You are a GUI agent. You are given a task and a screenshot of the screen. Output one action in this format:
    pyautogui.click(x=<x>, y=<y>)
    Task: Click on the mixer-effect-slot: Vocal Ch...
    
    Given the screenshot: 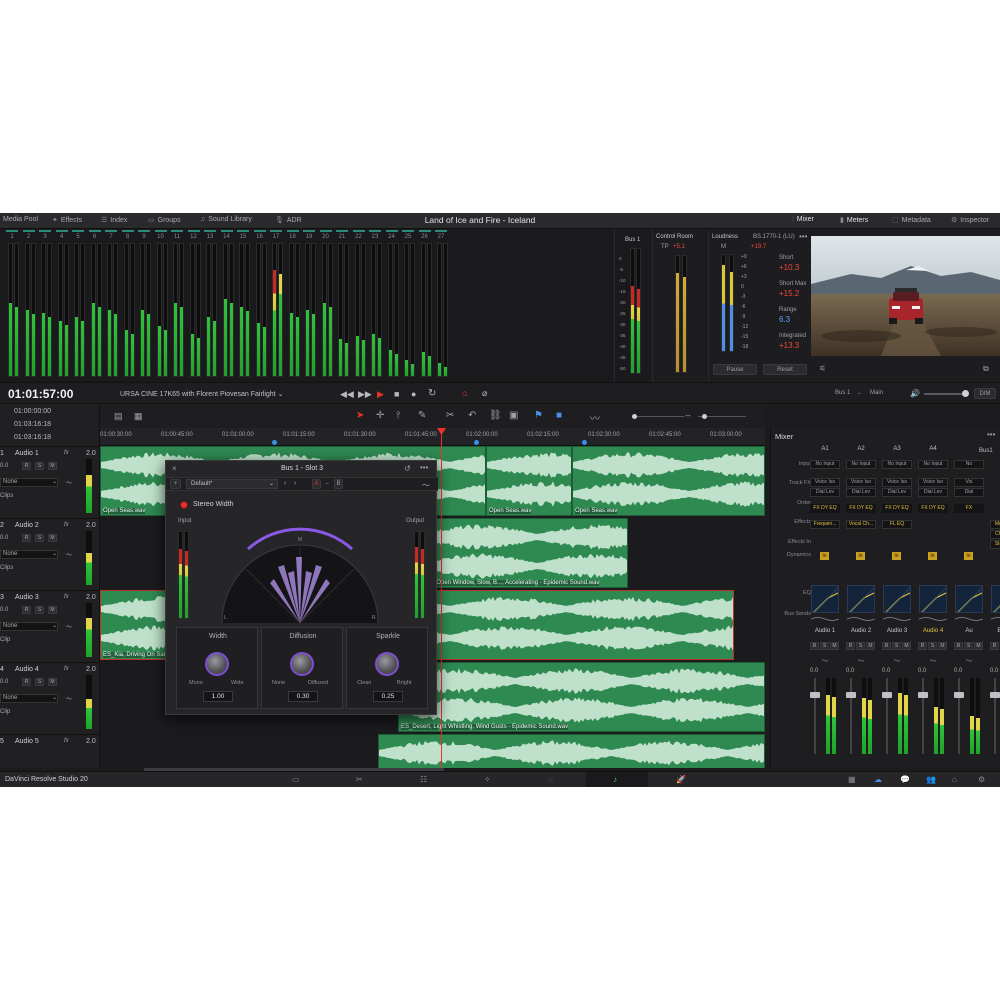 What is the action you would take?
    pyautogui.click(x=861, y=524)
    